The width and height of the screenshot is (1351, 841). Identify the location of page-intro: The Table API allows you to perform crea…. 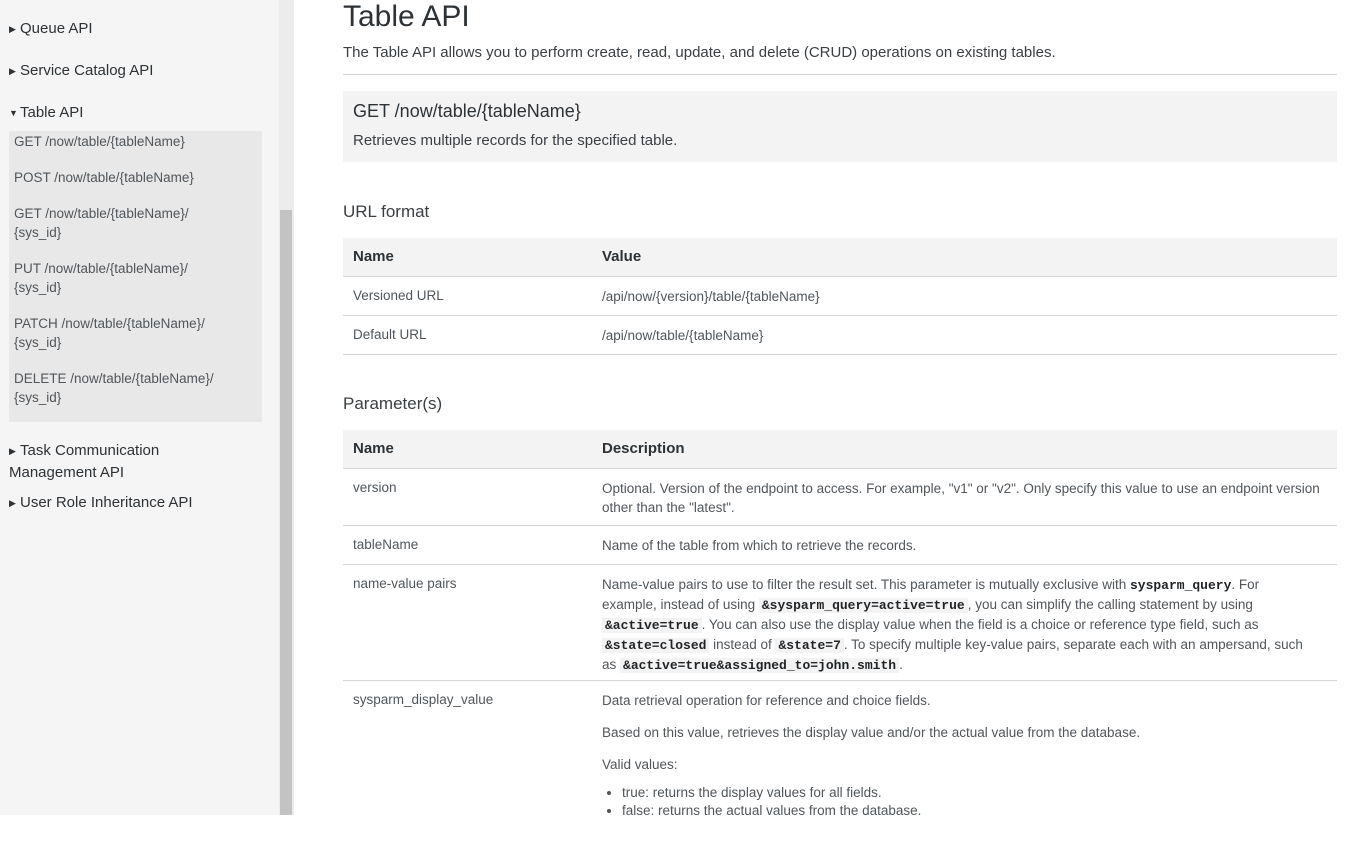
(699, 52).